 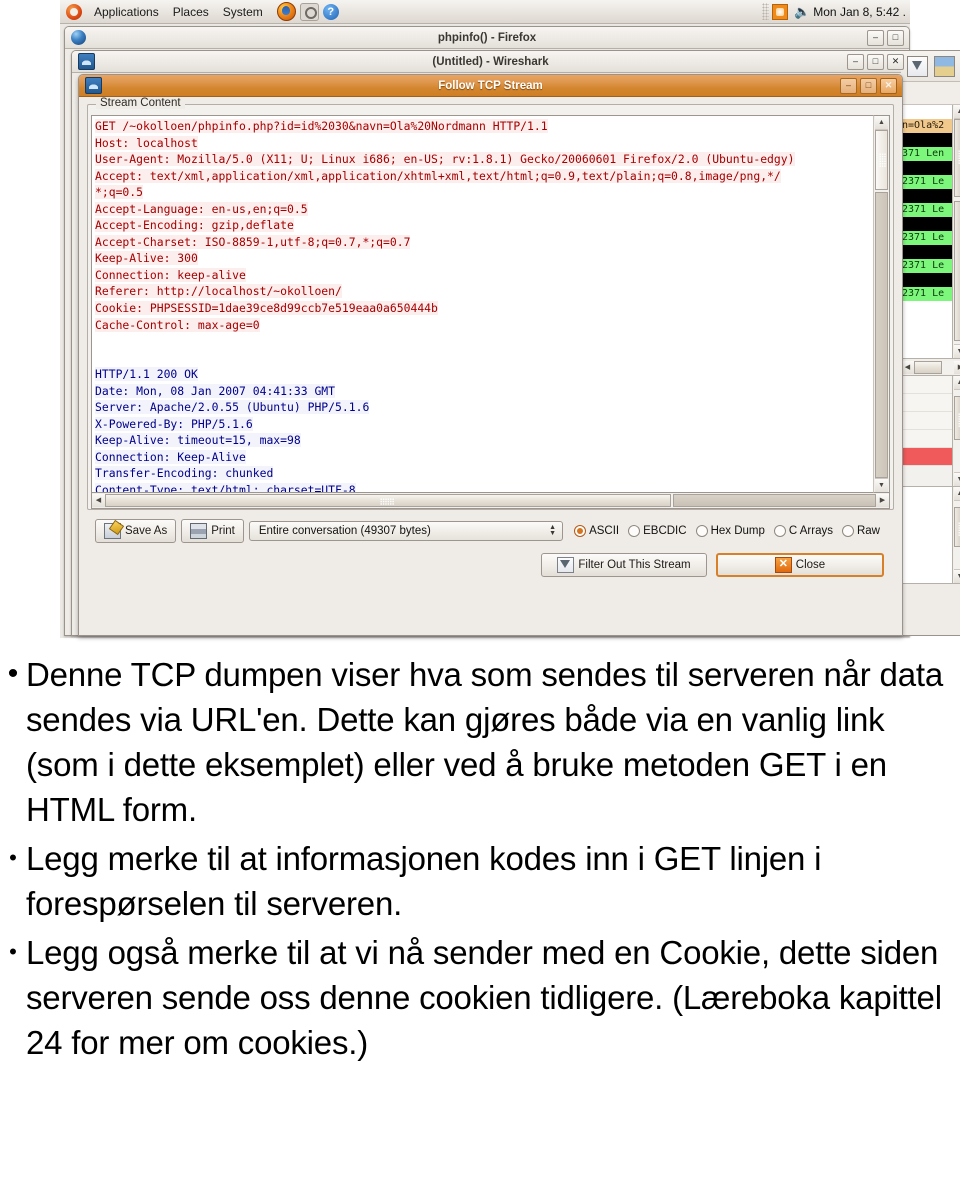 I want to click on save-as-button: Save As, so click(x=136, y=531).